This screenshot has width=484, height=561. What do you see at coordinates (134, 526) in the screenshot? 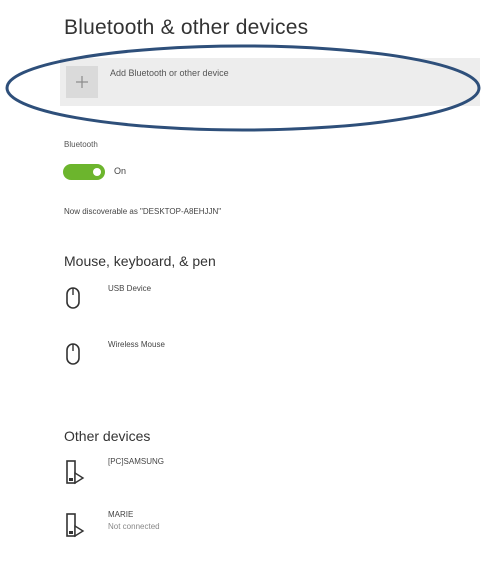
I see `device-status: Not connected` at bounding box center [134, 526].